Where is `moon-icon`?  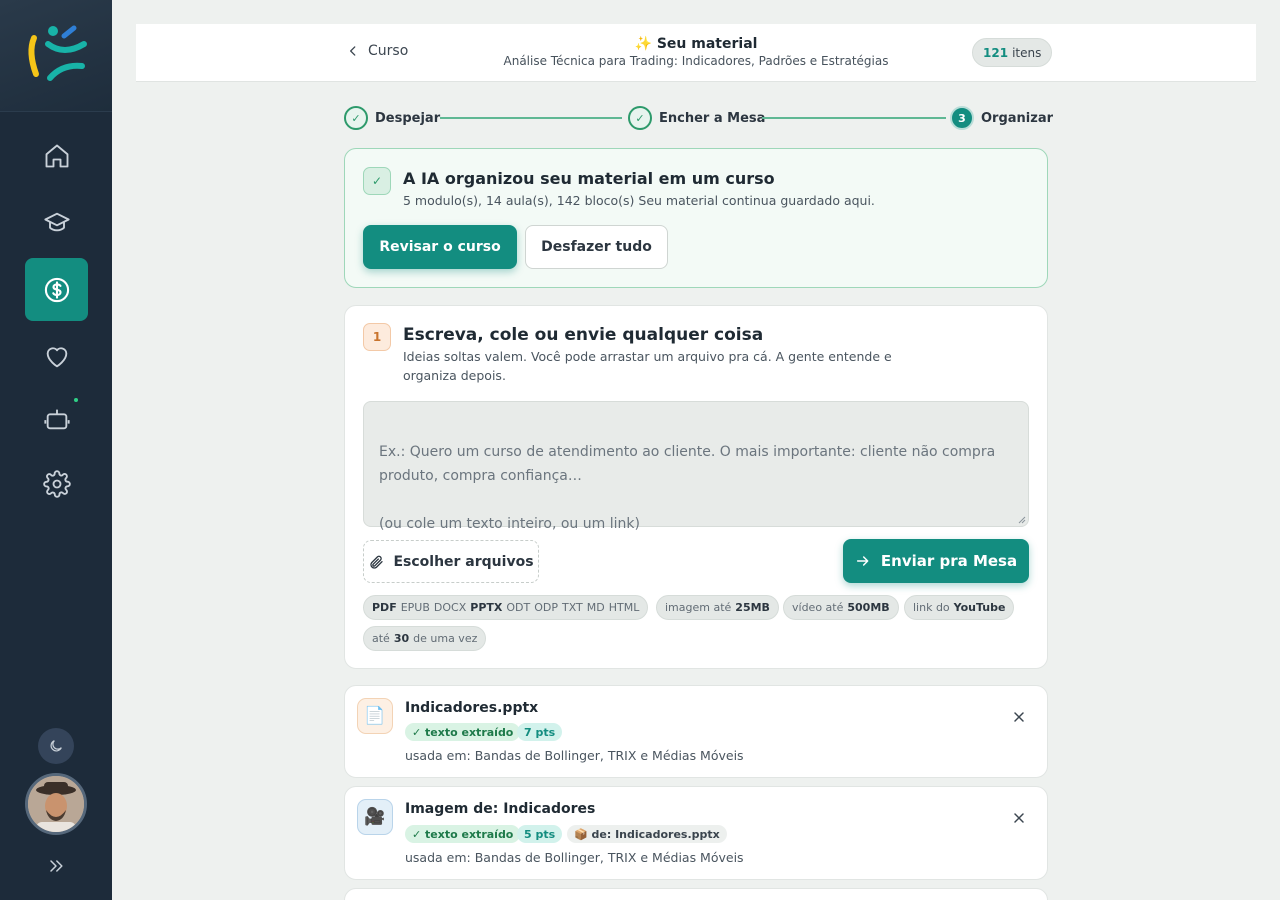 moon-icon is located at coordinates (56, 746).